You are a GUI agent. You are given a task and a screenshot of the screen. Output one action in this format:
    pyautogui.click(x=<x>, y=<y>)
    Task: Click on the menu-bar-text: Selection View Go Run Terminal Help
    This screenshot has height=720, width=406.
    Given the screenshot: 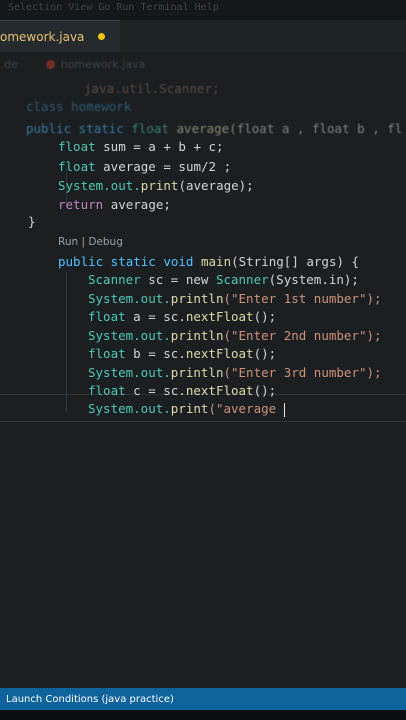 What is the action you would take?
    pyautogui.click(x=113, y=7)
    